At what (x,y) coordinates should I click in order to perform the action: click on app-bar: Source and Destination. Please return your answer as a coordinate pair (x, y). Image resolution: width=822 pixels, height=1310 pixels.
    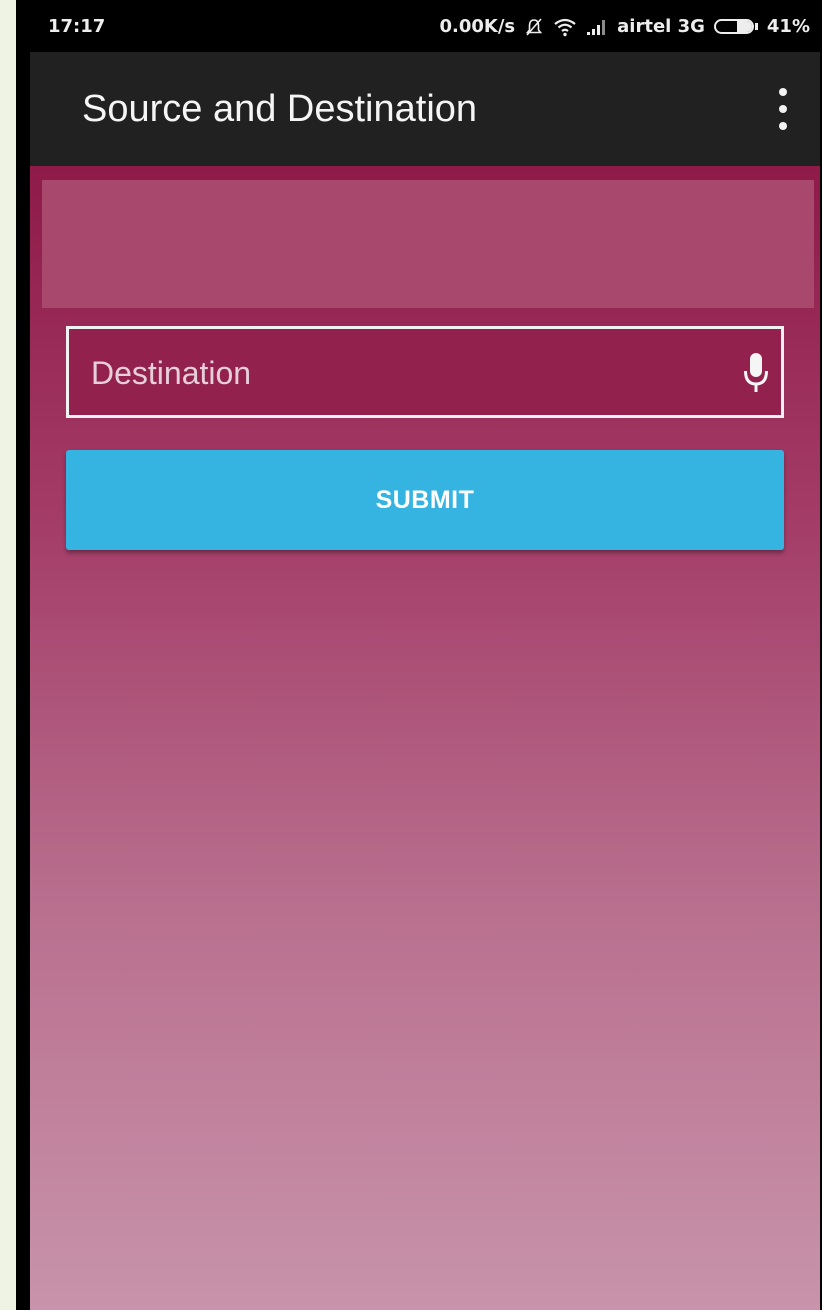
    Looking at the image, I should click on (425, 109).